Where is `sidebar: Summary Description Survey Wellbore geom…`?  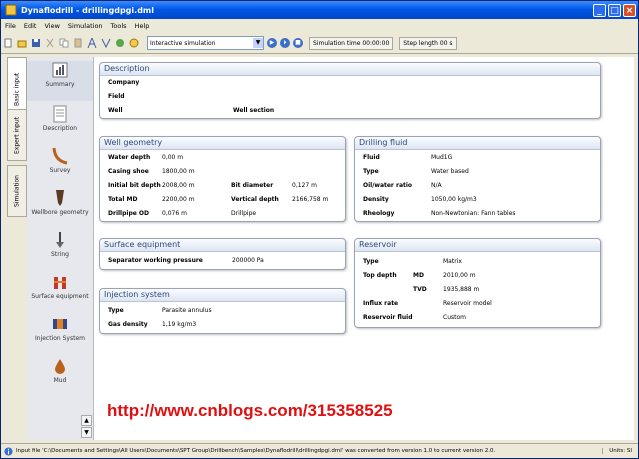 sidebar: Summary Description Survey Wellbore geom… is located at coordinates (60, 248).